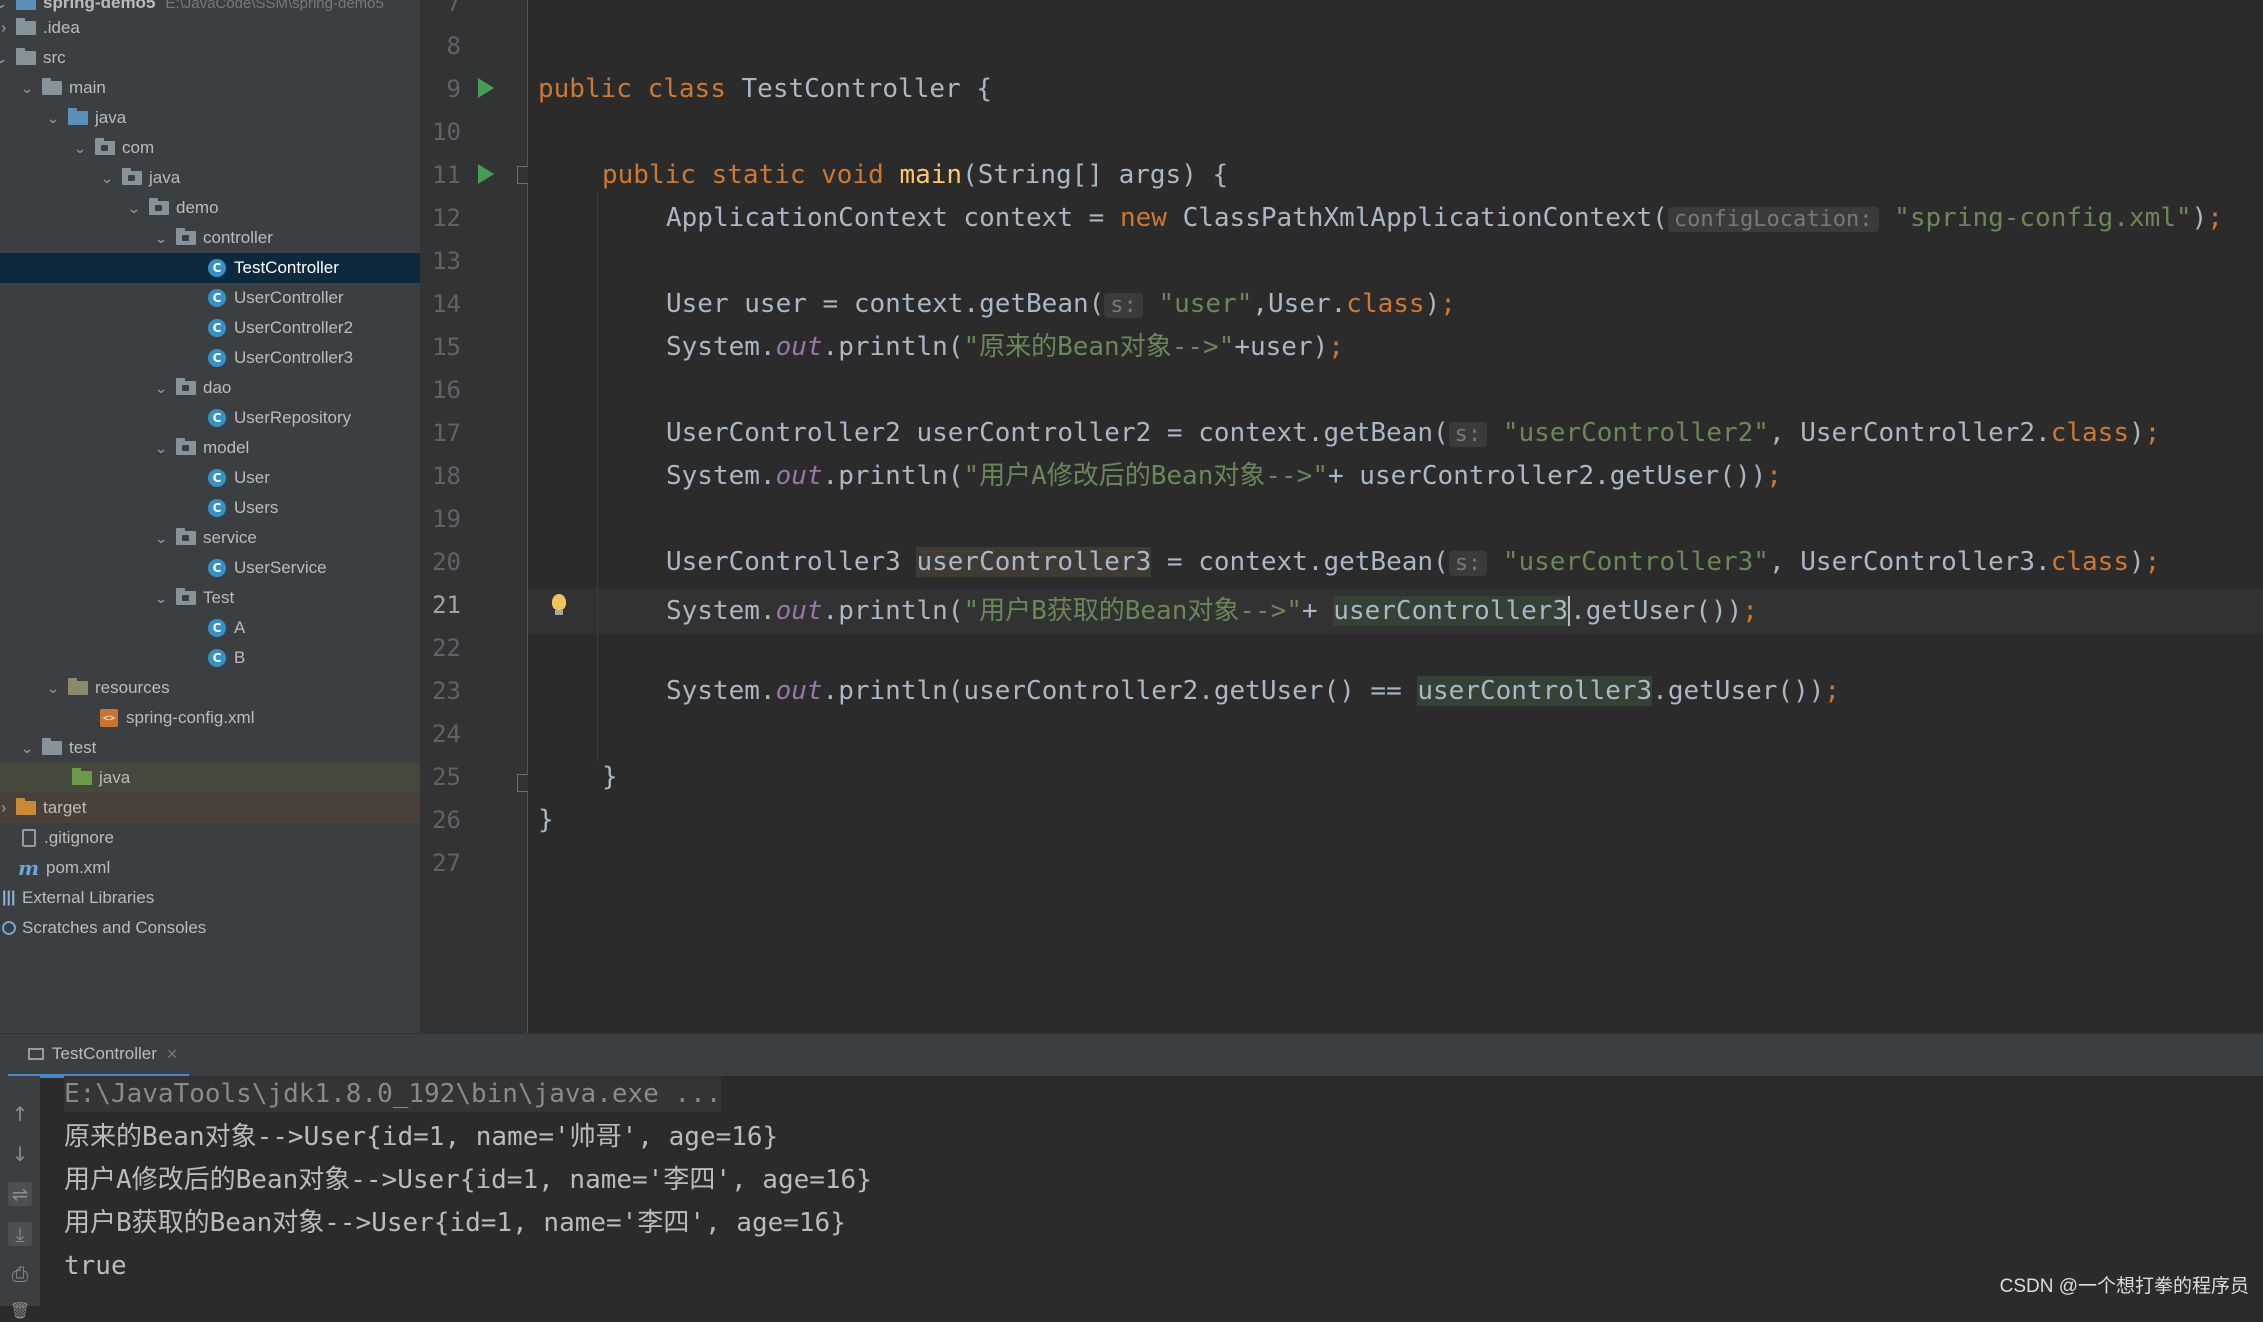  What do you see at coordinates (20, 1234) in the screenshot?
I see `scroll-to-end-icon: ⤓` at bounding box center [20, 1234].